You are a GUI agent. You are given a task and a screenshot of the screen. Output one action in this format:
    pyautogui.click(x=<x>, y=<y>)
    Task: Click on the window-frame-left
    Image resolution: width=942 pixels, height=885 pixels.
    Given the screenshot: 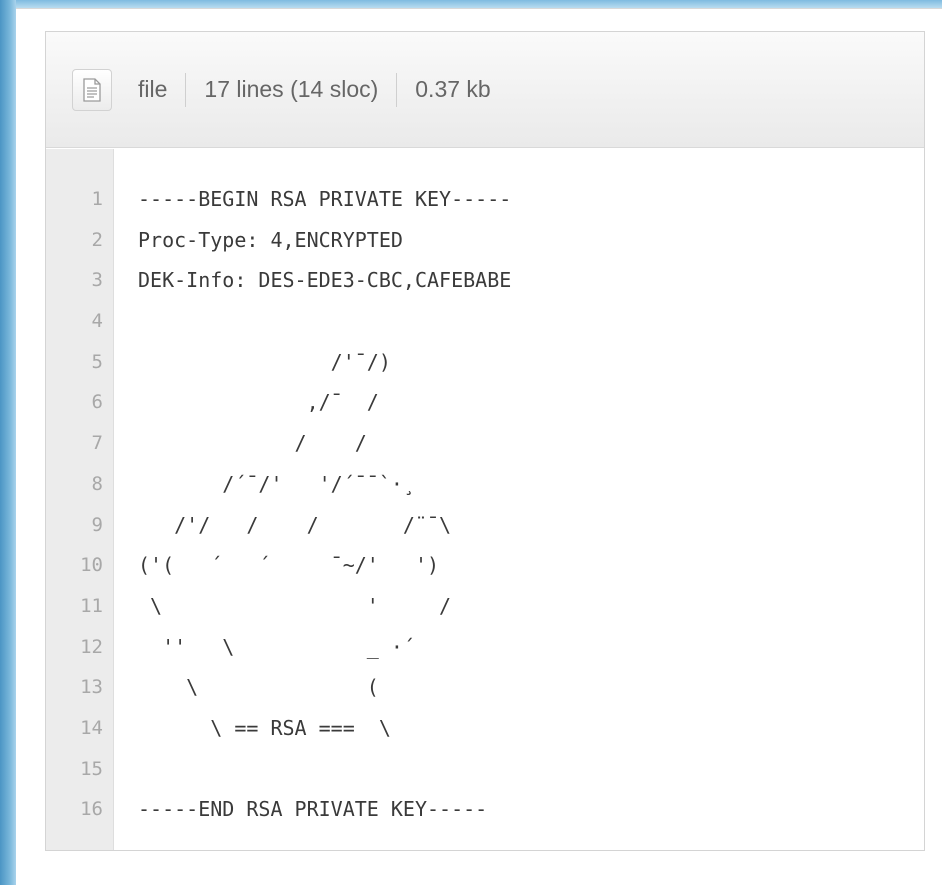 What is the action you would take?
    pyautogui.click(x=8, y=442)
    